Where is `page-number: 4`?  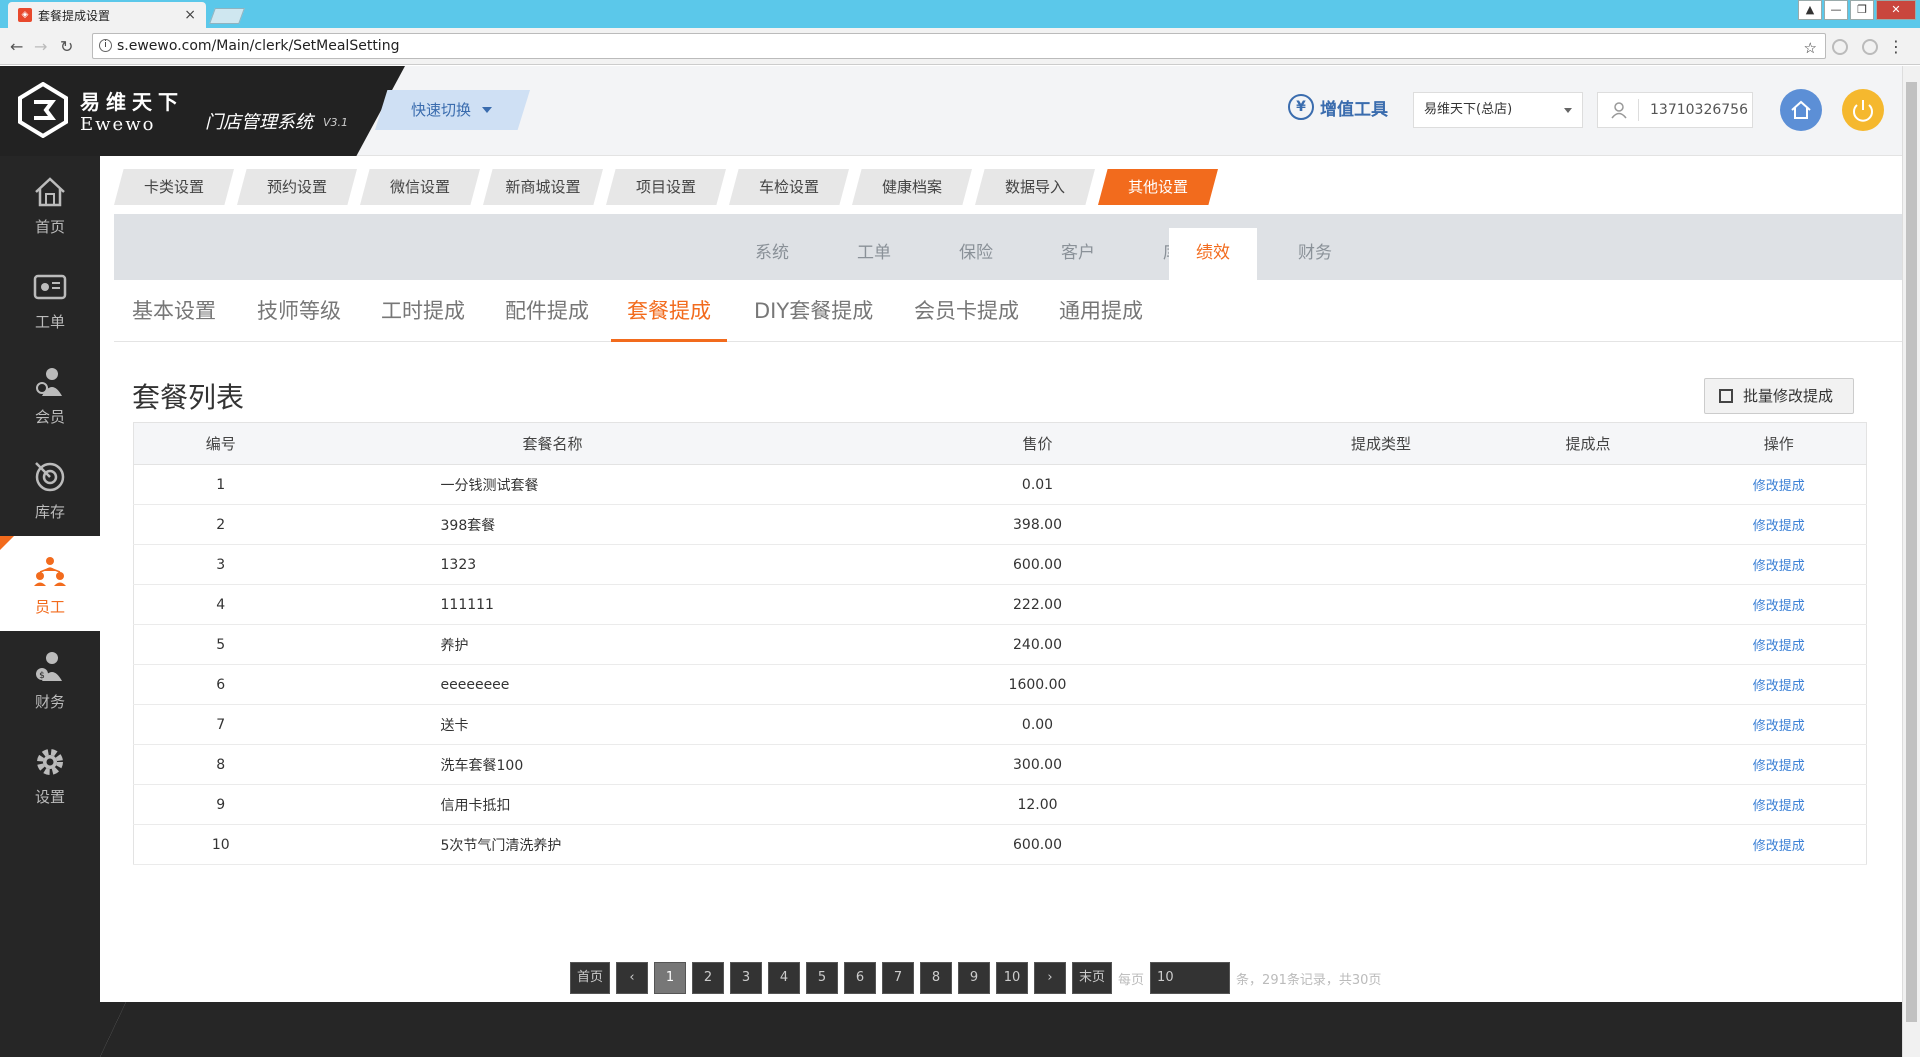
page-number: 4 is located at coordinates (784, 978).